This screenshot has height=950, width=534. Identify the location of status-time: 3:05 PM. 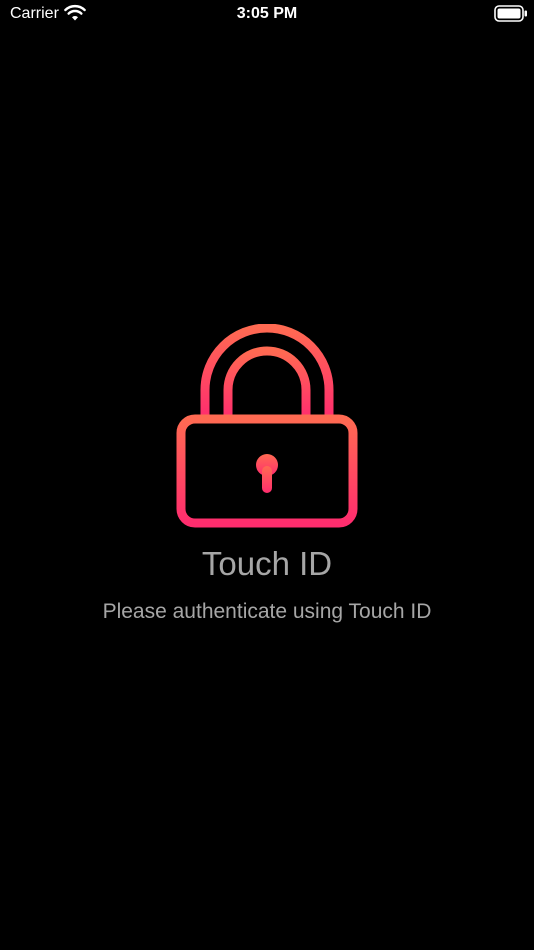
(267, 13).